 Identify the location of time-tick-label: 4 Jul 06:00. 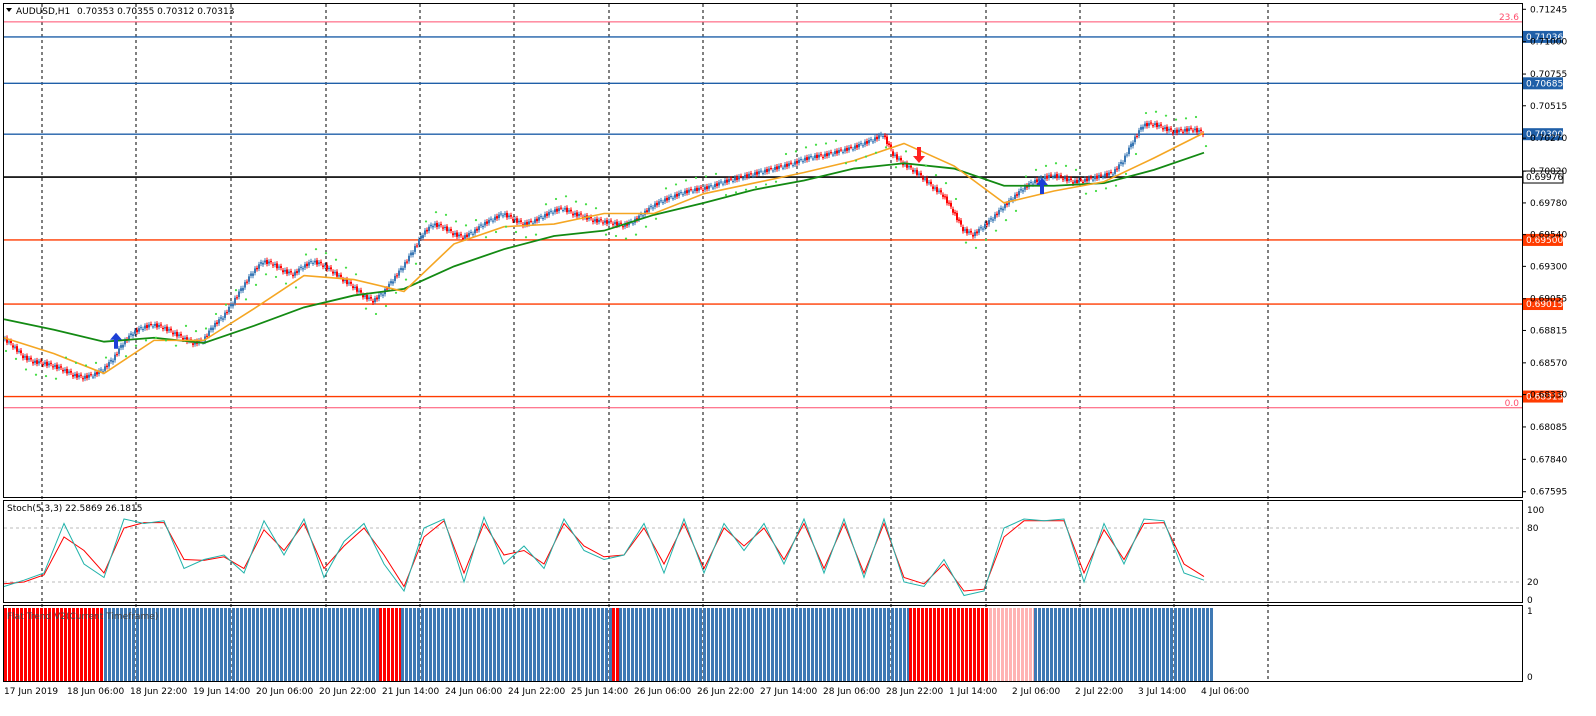
(1225, 692).